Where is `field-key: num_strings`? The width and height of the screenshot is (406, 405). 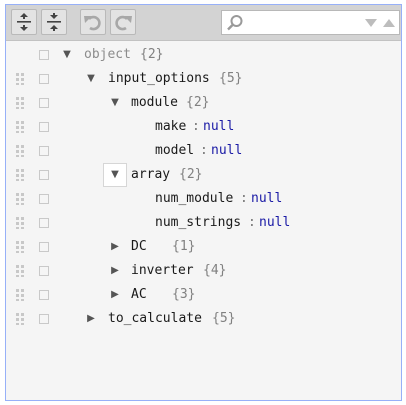 field-key: num_strings is located at coordinates (198, 222).